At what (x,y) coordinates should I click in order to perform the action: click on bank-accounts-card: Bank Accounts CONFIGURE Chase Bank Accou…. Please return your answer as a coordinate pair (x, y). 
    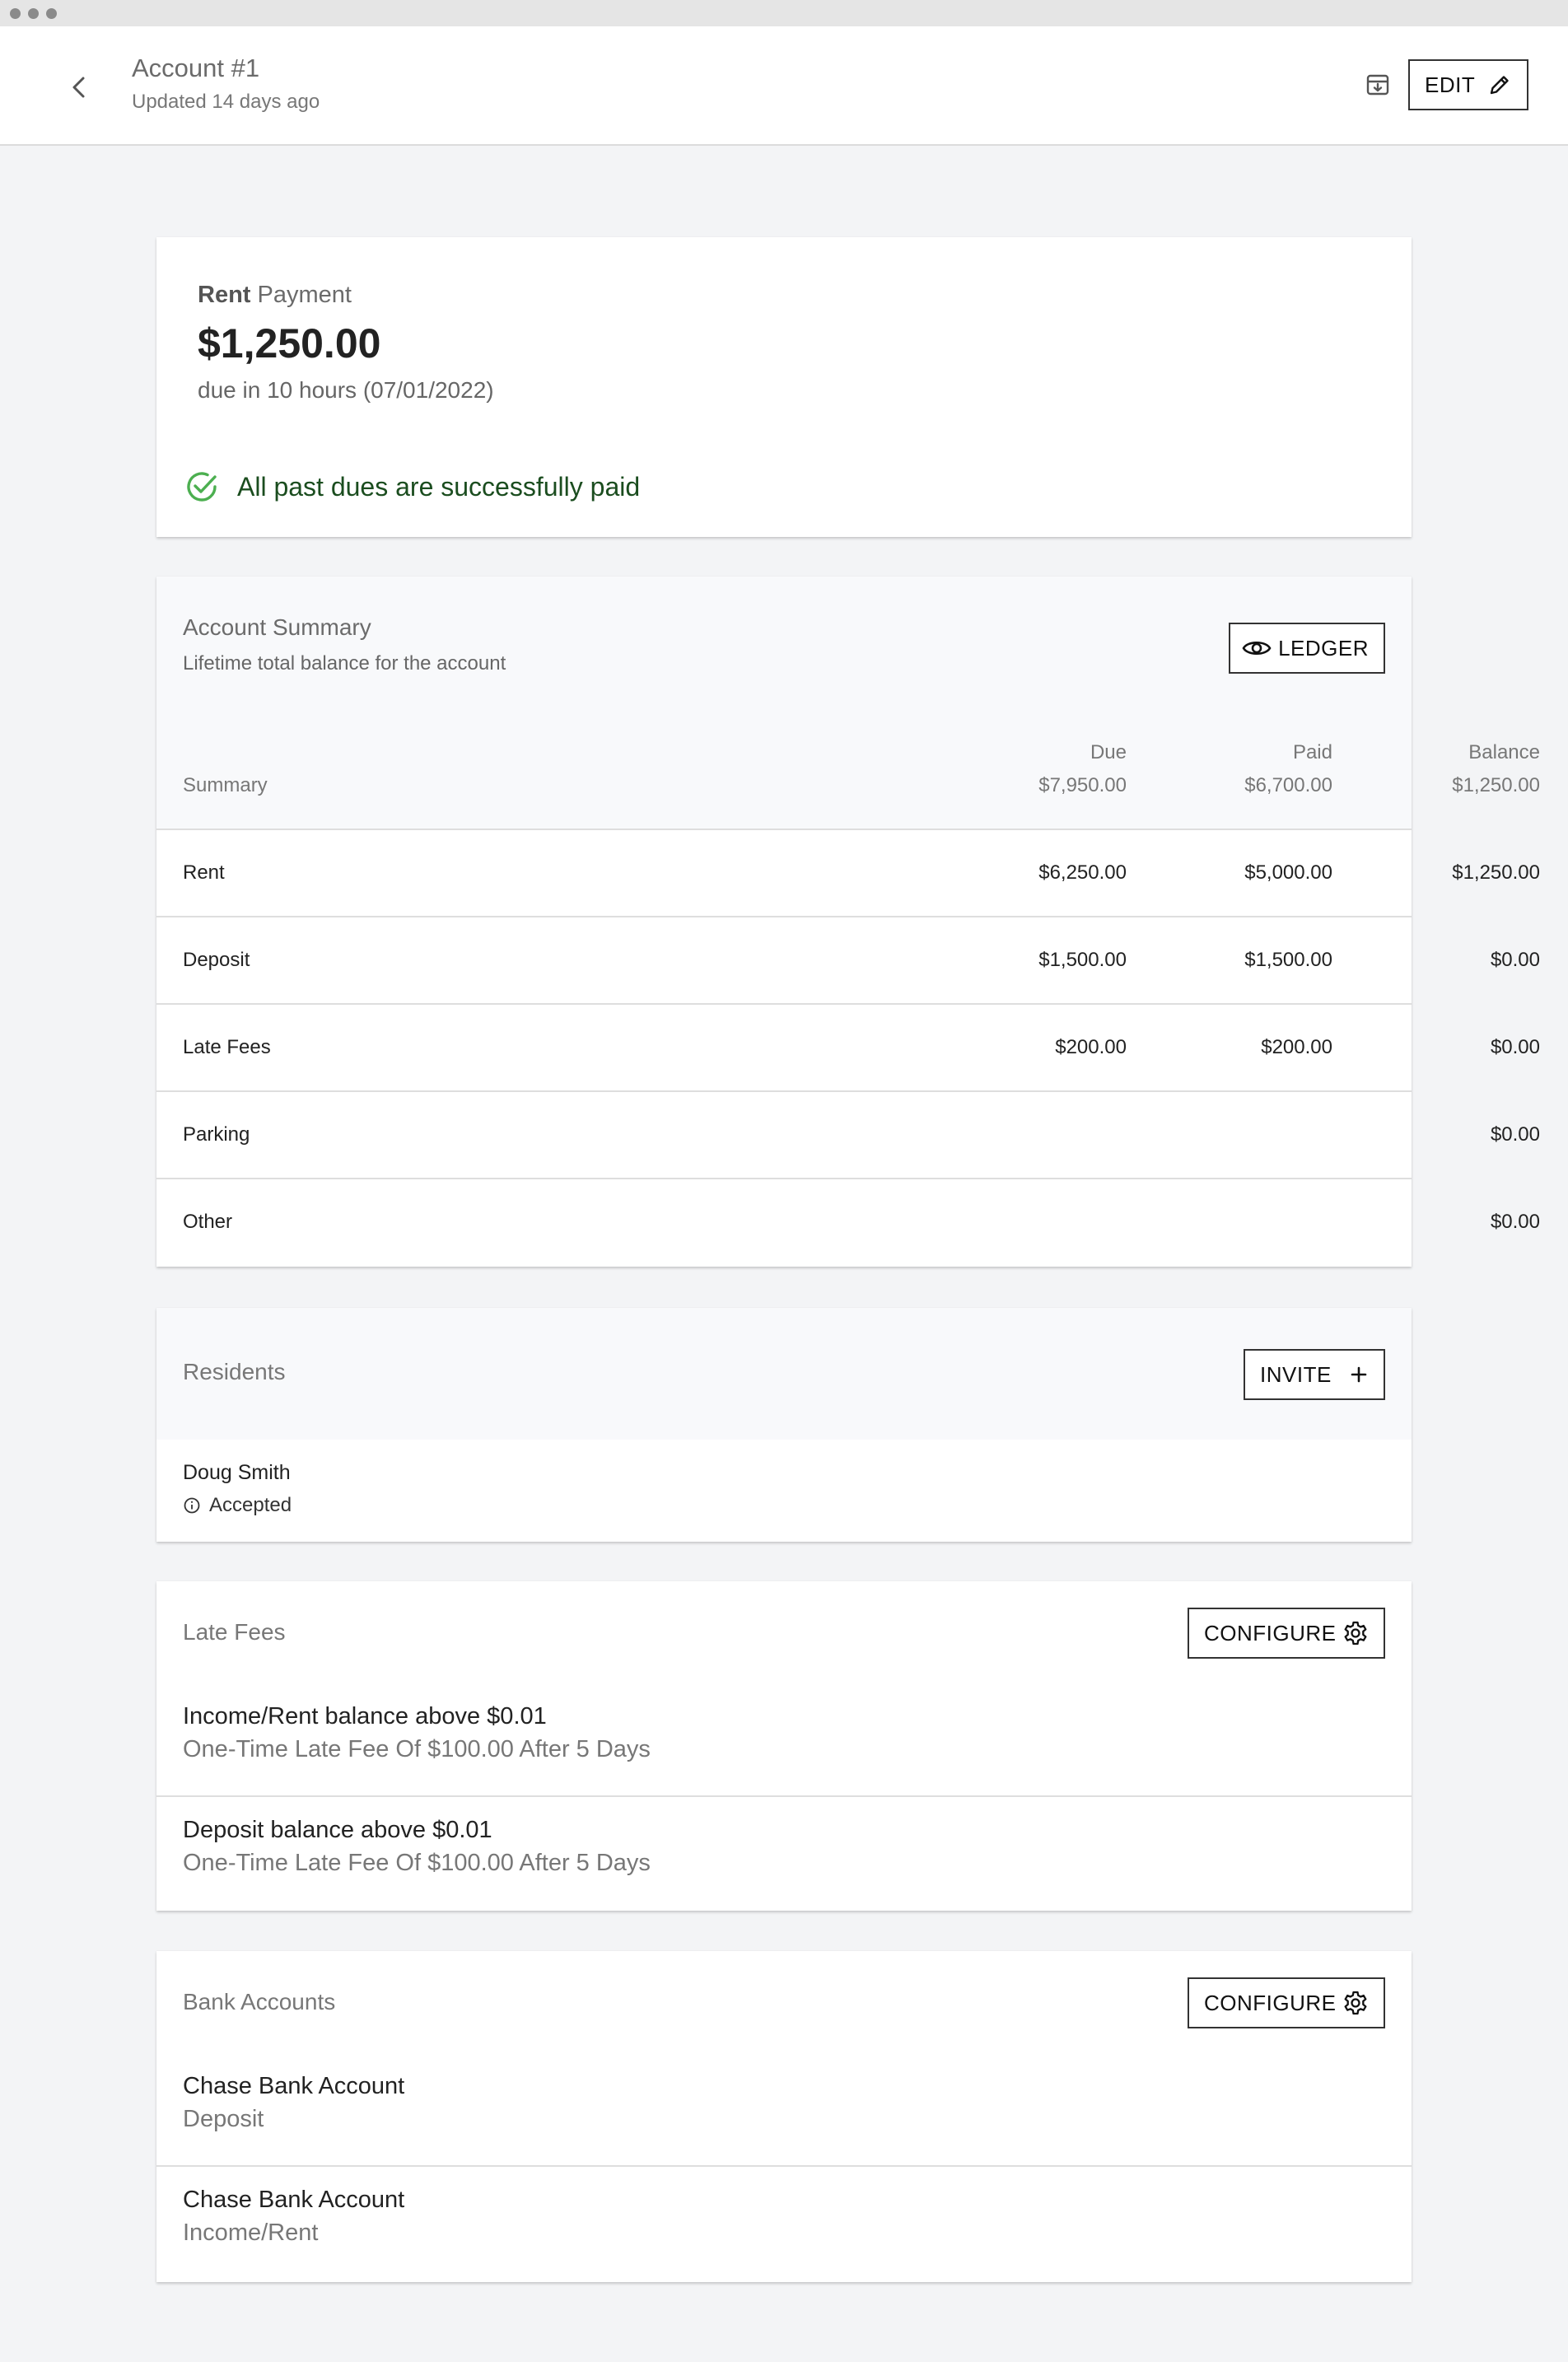
    Looking at the image, I should click on (784, 2116).